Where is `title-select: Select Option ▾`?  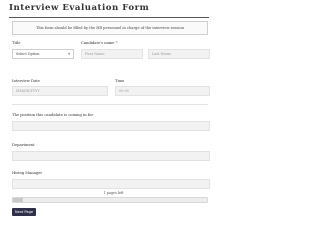 title-select: Select Option ▾ is located at coordinates (43, 54).